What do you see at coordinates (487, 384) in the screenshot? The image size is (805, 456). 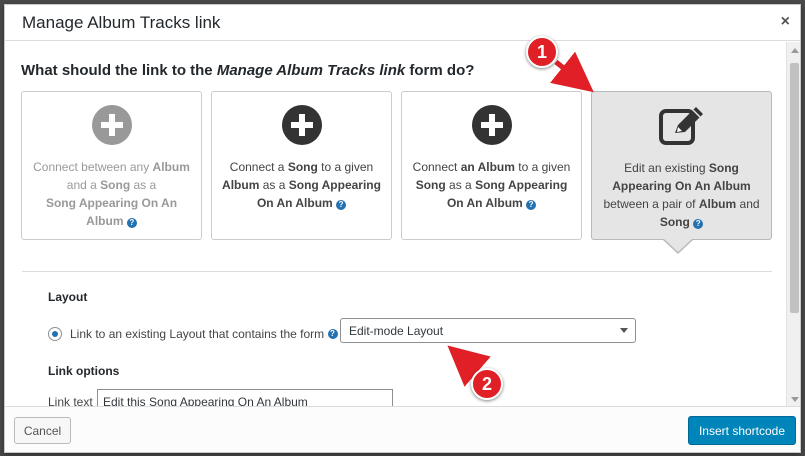 I see `annotation-badge-2: 2` at bounding box center [487, 384].